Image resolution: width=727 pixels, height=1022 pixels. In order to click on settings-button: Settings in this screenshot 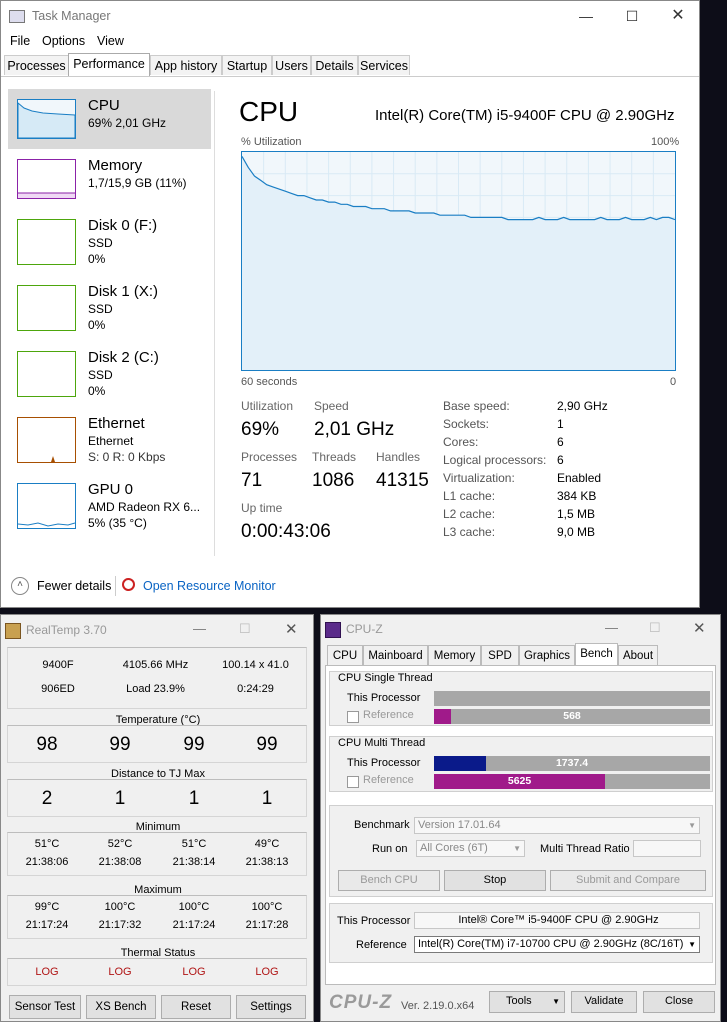, I will do `click(271, 1007)`.